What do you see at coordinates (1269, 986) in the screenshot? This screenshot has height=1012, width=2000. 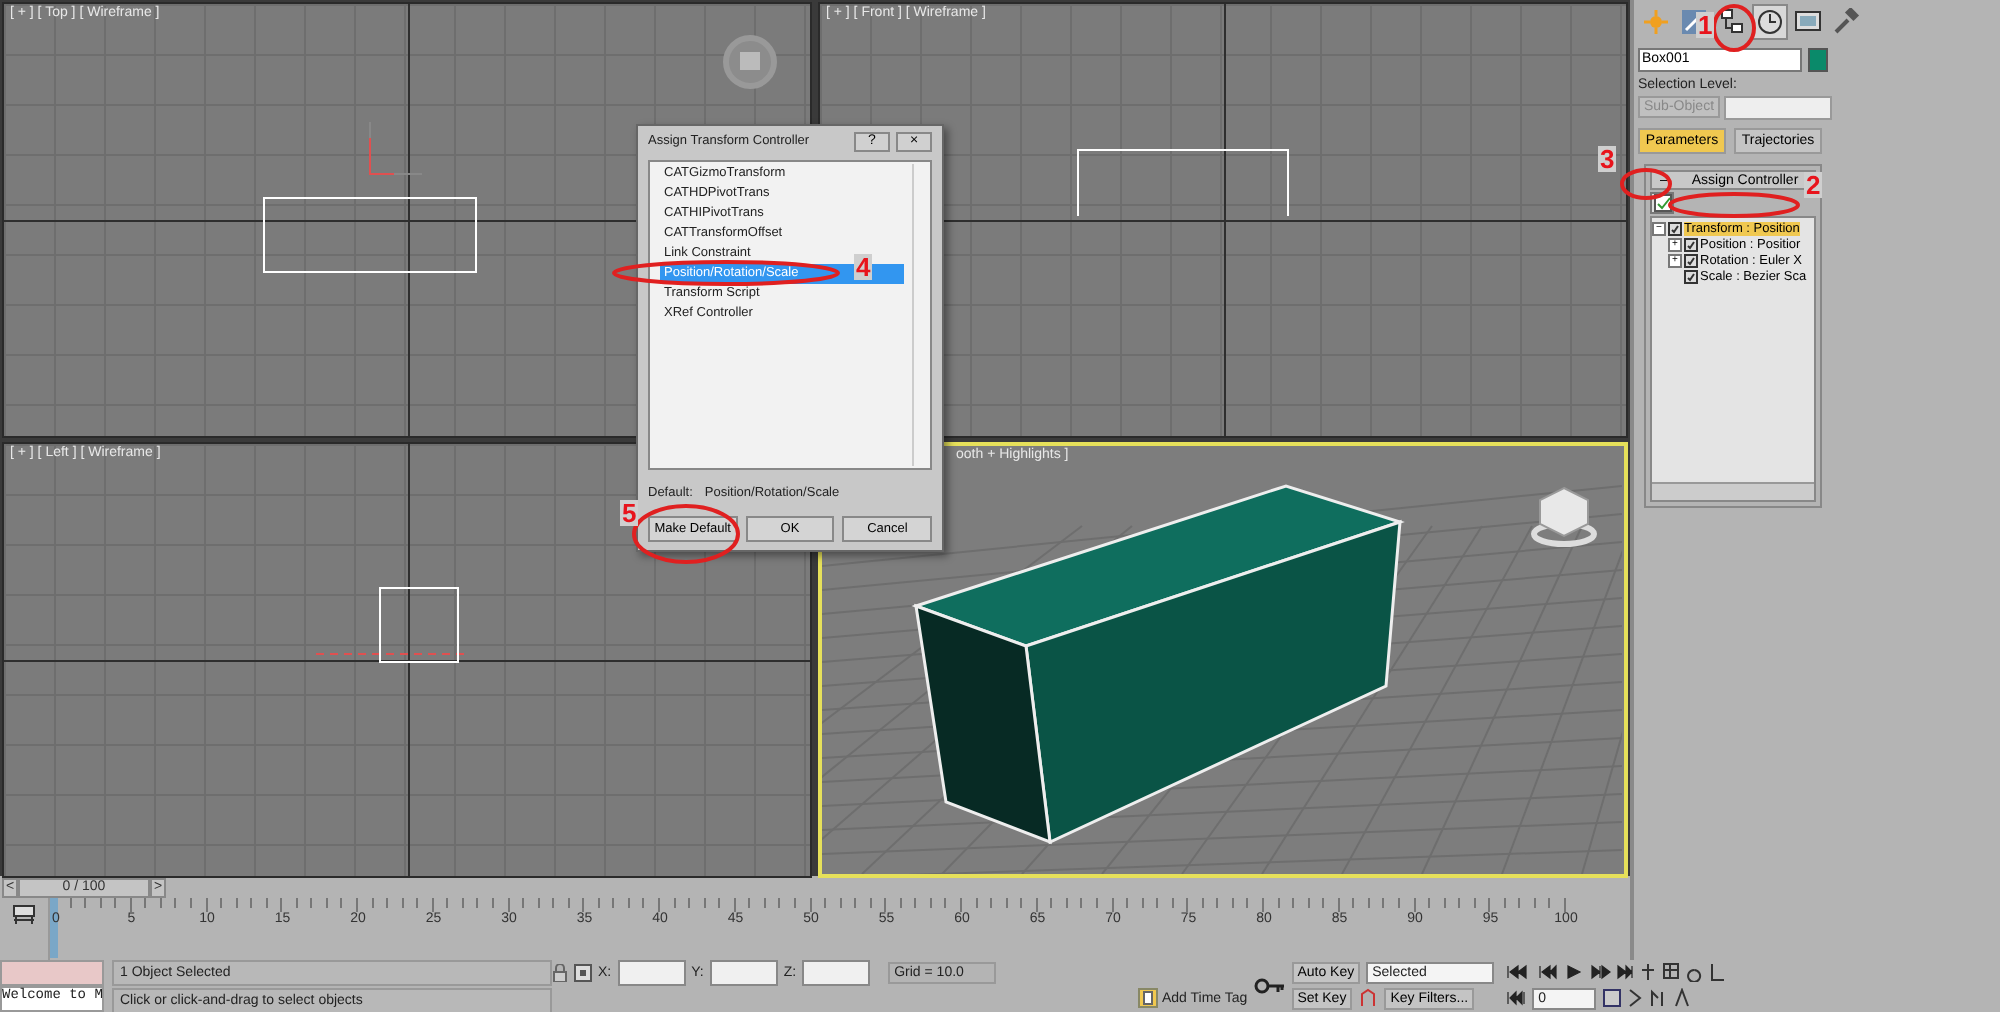 I see `key-icon` at bounding box center [1269, 986].